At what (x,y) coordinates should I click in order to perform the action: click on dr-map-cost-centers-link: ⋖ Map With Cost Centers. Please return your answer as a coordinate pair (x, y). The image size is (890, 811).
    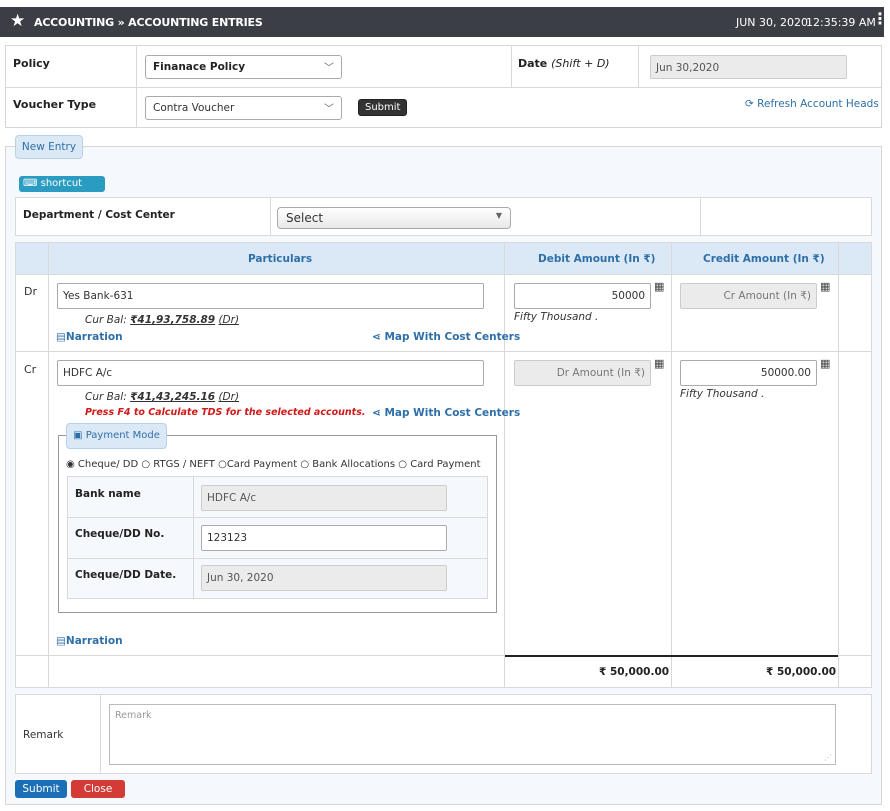
    Looking at the image, I should click on (446, 337).